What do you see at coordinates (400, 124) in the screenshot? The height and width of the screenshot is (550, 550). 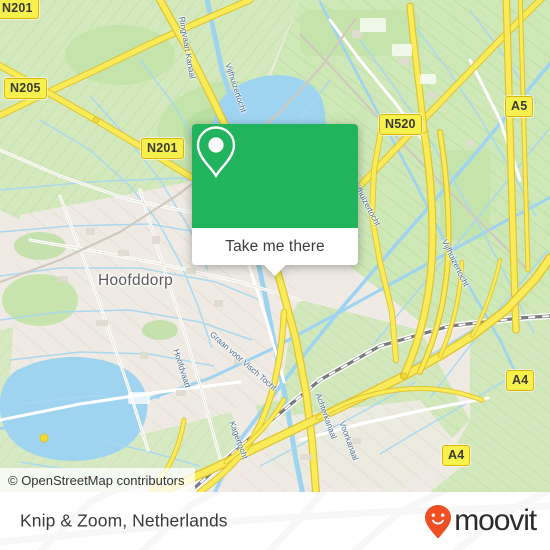 I see `road-shield-n520: N520` at bounding box center [400, 124].